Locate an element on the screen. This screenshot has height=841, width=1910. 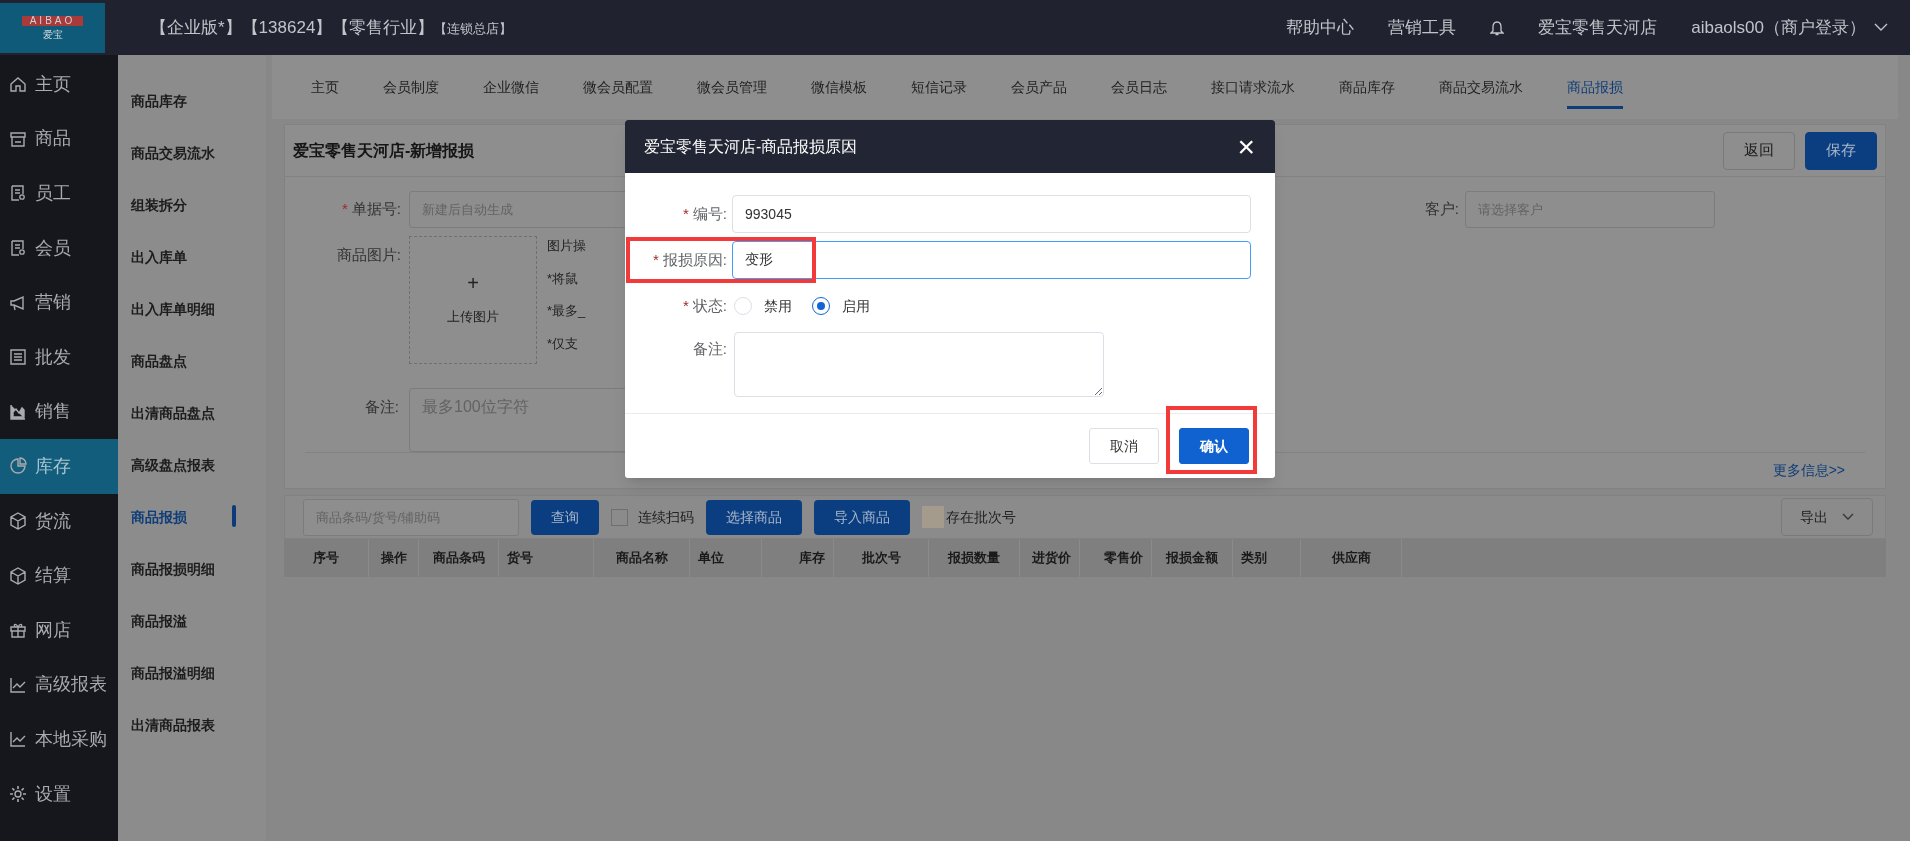
subnav-item: 出清商品盘点 is located at coordinates (192, 413).